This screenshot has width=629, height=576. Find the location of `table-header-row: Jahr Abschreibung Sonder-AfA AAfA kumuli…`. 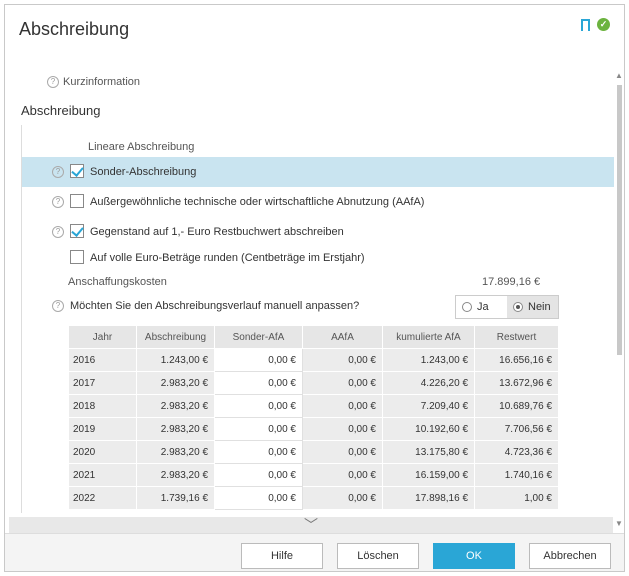

table-header-row: Jahr Abschreibung Sonder-AfA AAfA kumuli… is located at coordinates (313, 337).